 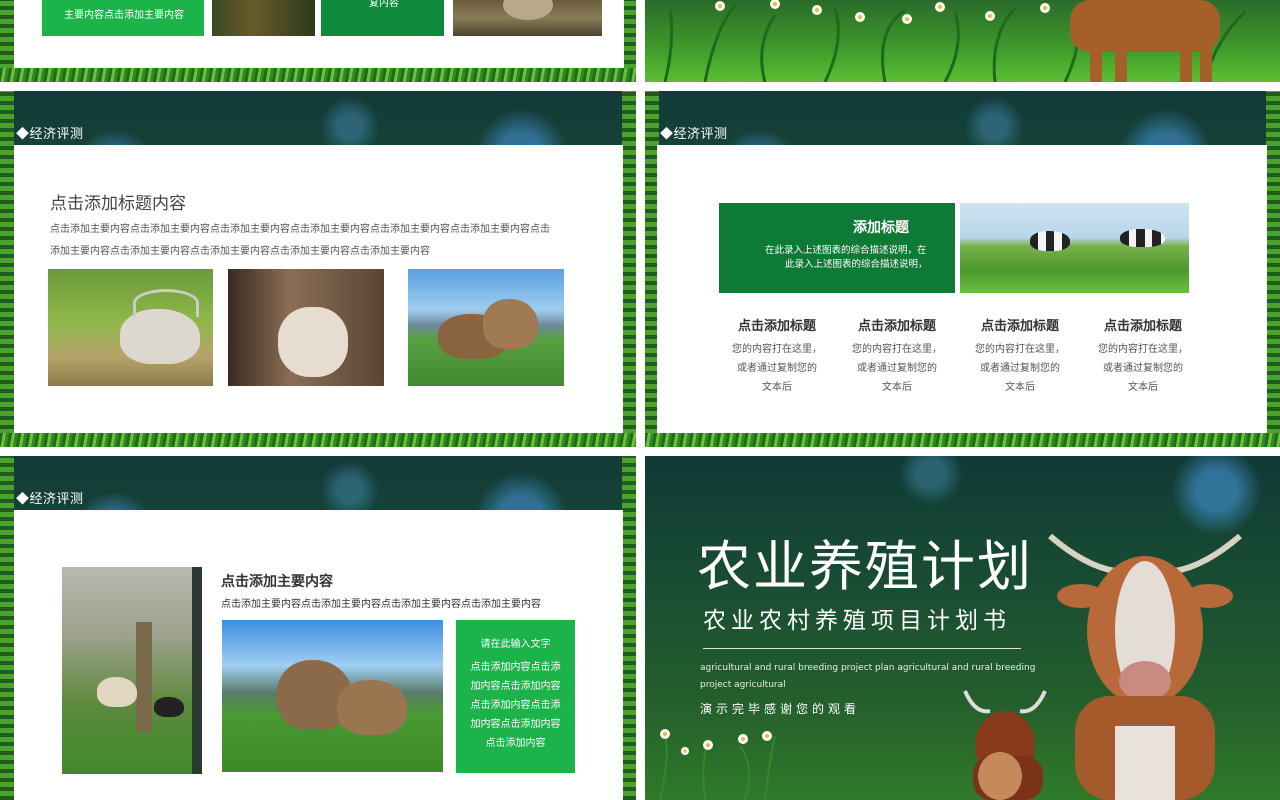 I want to click on column-4: 点击添加标题 您的内容打在这里， 或者通过复制您的 文本后, so click(x=1143, y=356).